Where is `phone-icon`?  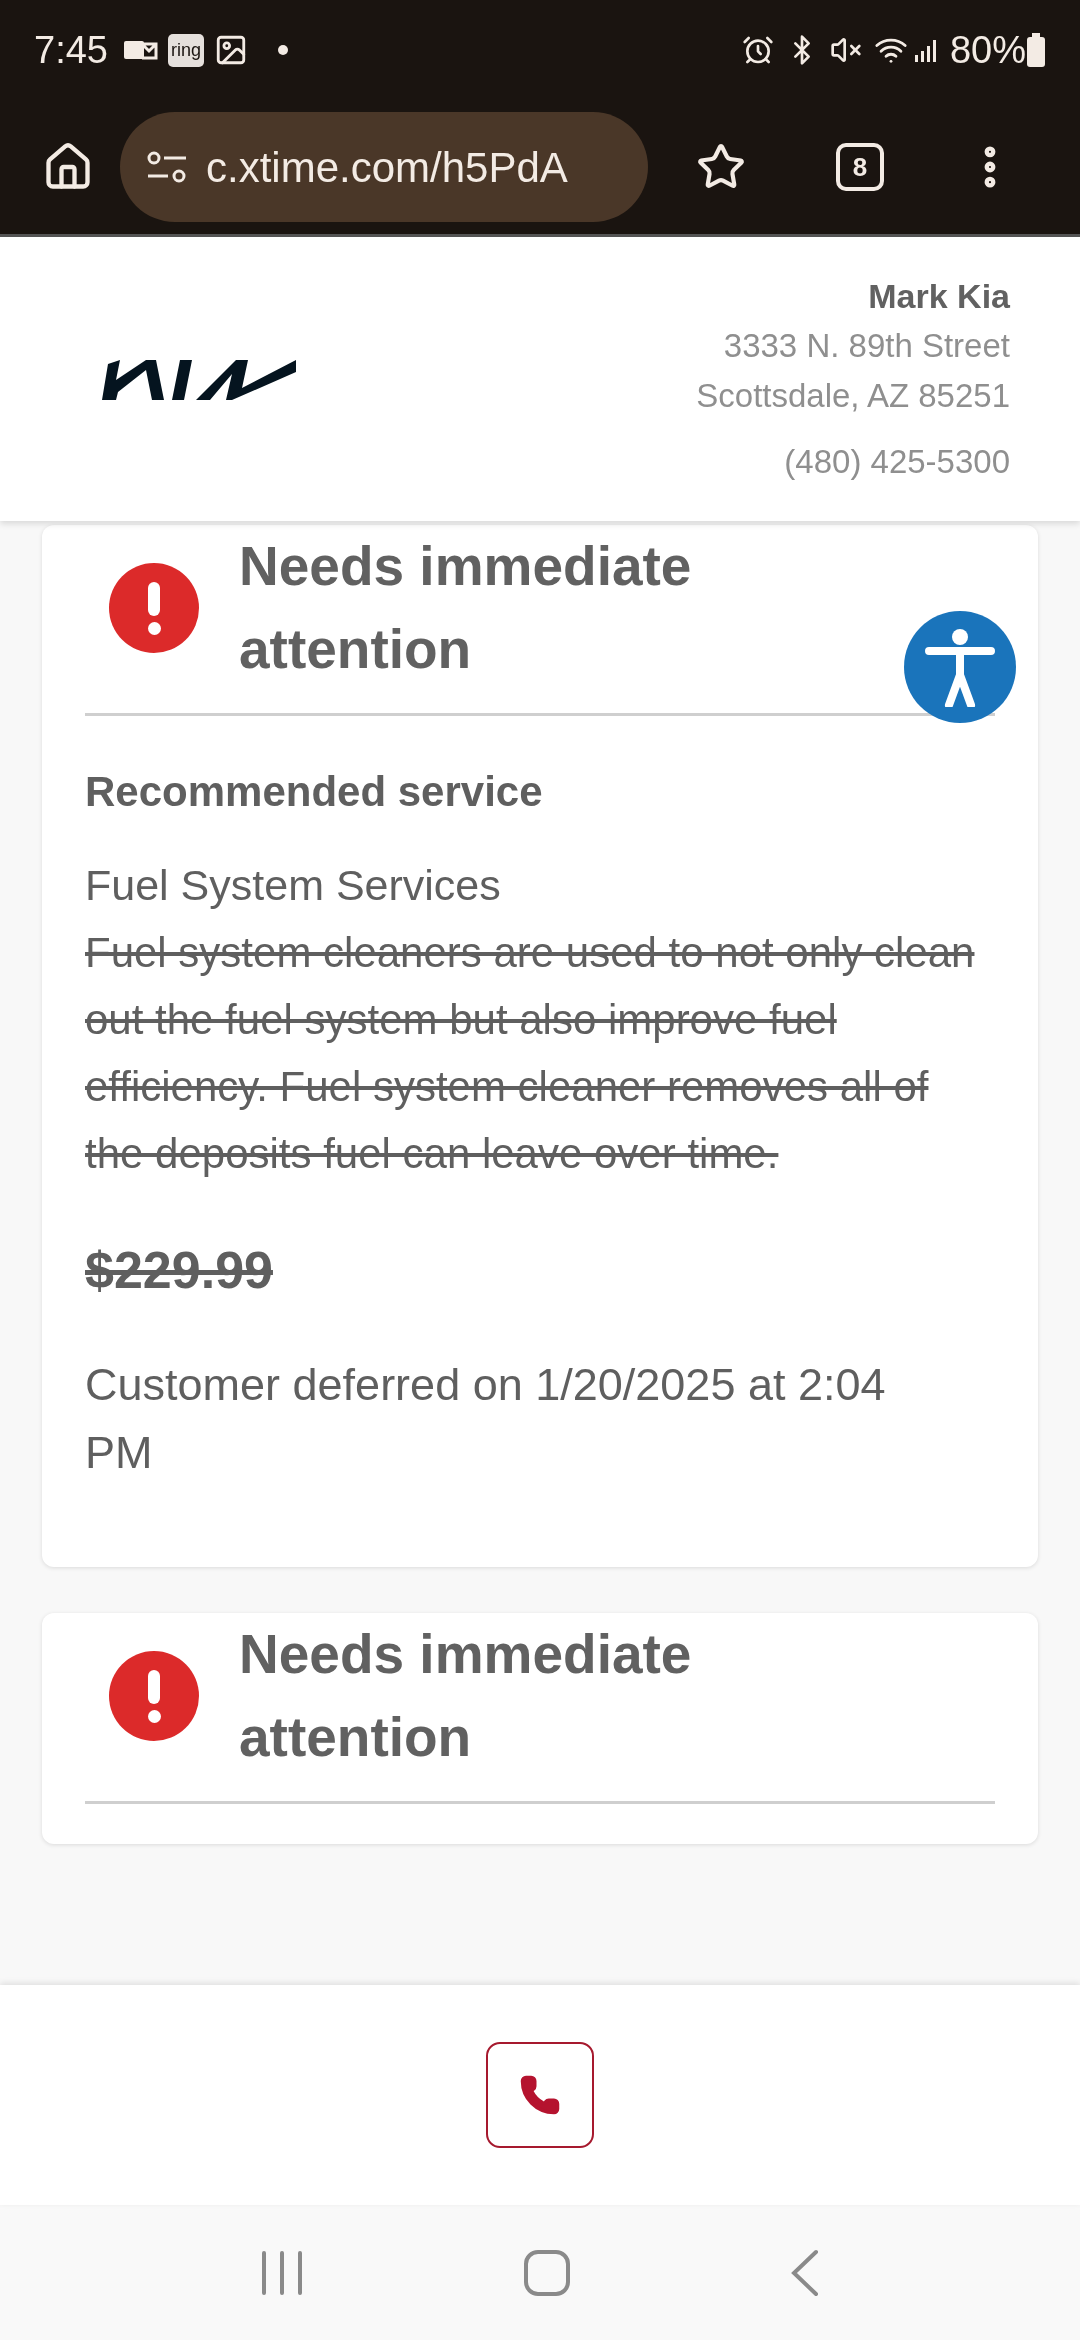
phone-icon is located at coordinates (540, 2095).